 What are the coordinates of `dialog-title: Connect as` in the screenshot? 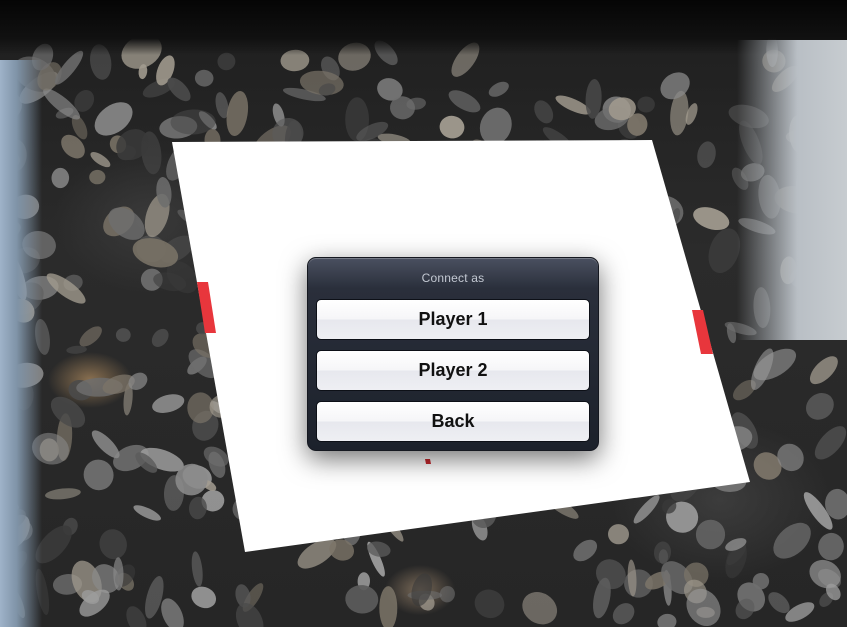 It's located at (453, 278).